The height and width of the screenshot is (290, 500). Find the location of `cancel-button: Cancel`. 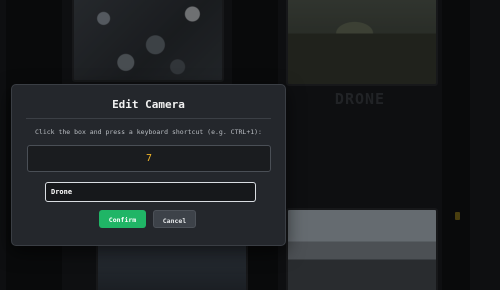

cancel-button: Cancel is located at coordinates (174, 219).